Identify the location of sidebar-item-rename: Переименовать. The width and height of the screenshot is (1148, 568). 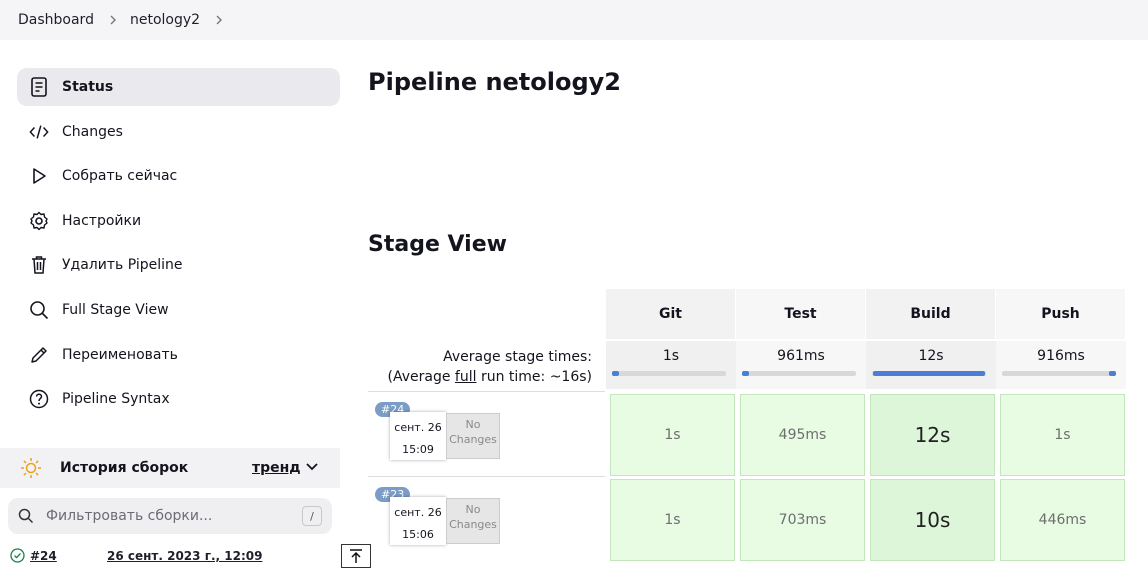
(178, 355).